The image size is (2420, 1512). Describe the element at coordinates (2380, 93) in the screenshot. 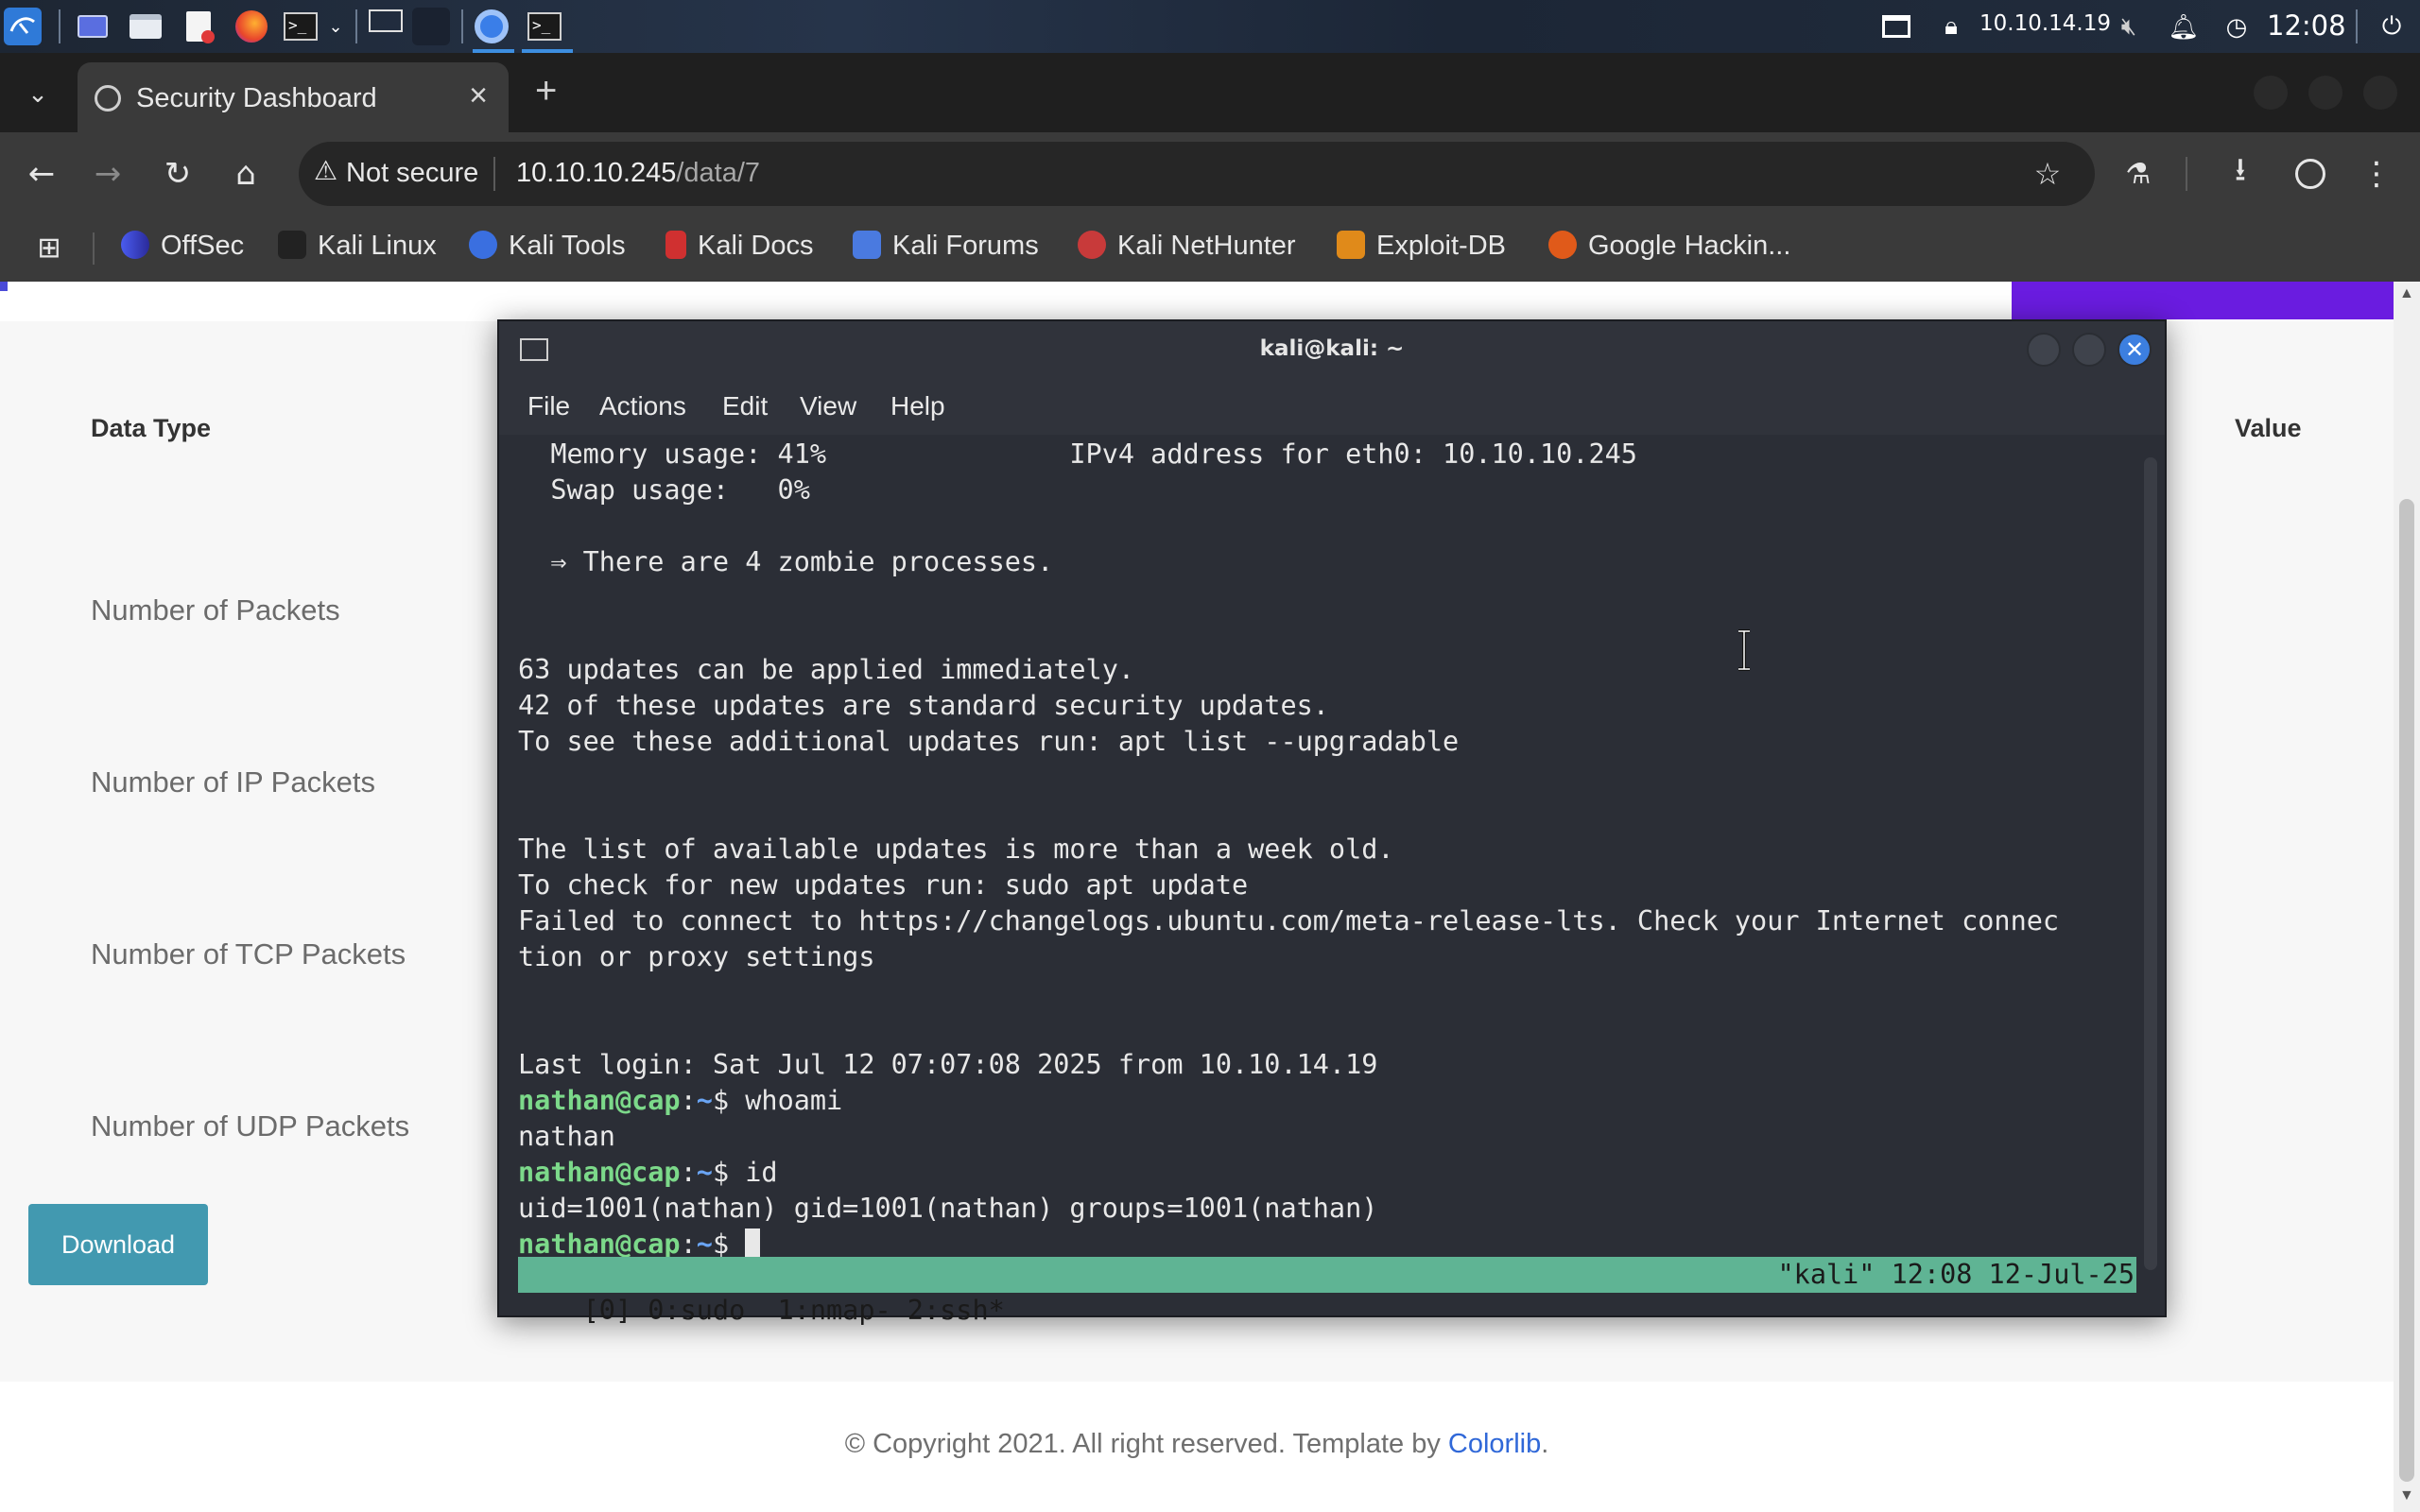

I see `window-close-button` at that location.